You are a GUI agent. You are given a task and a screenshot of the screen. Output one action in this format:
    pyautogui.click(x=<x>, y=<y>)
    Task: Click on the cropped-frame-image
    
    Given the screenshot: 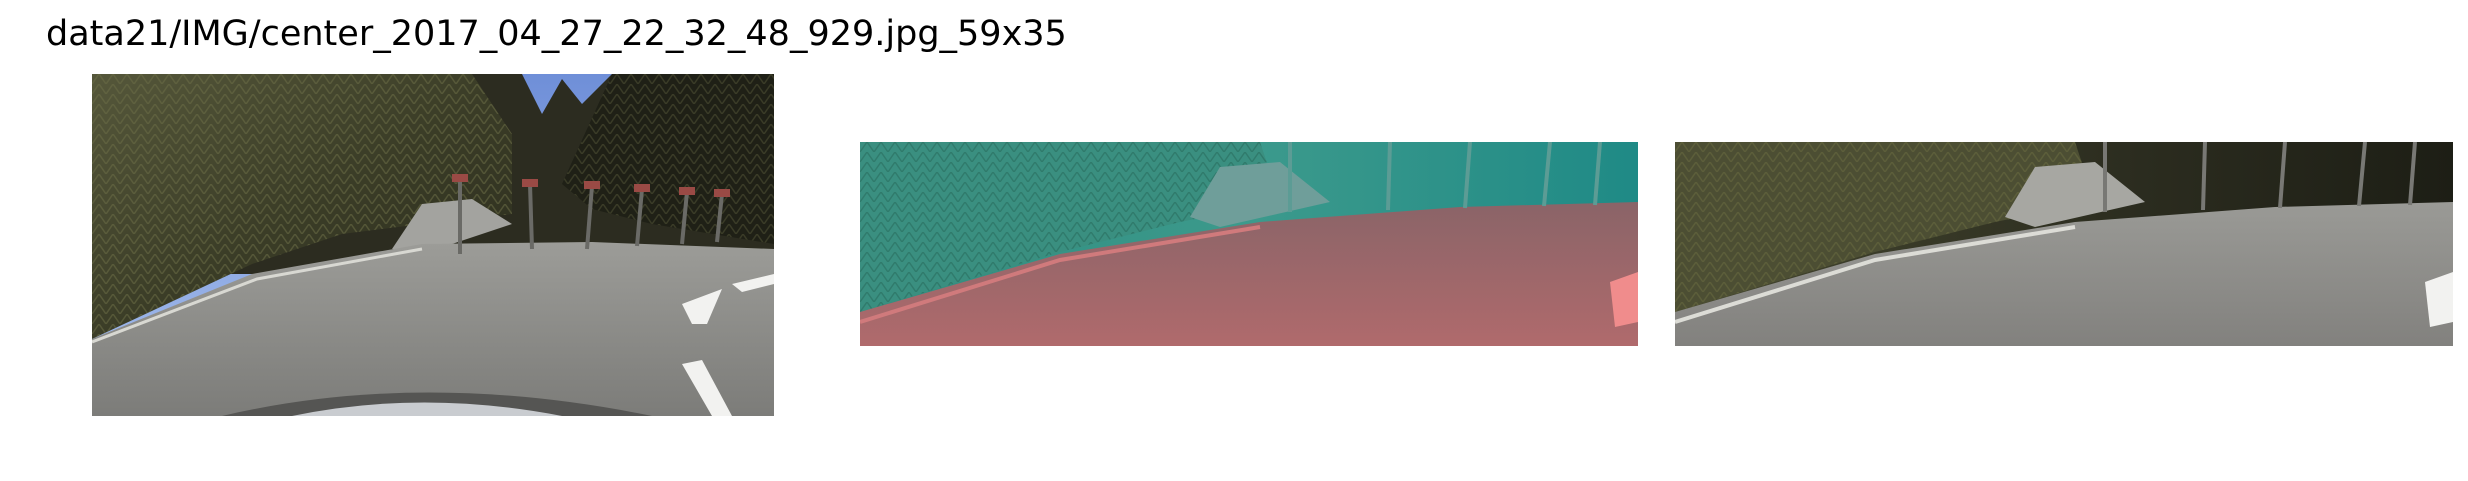 What is the action you would take?
    pyautogui.click(x=2064, y=244)
    